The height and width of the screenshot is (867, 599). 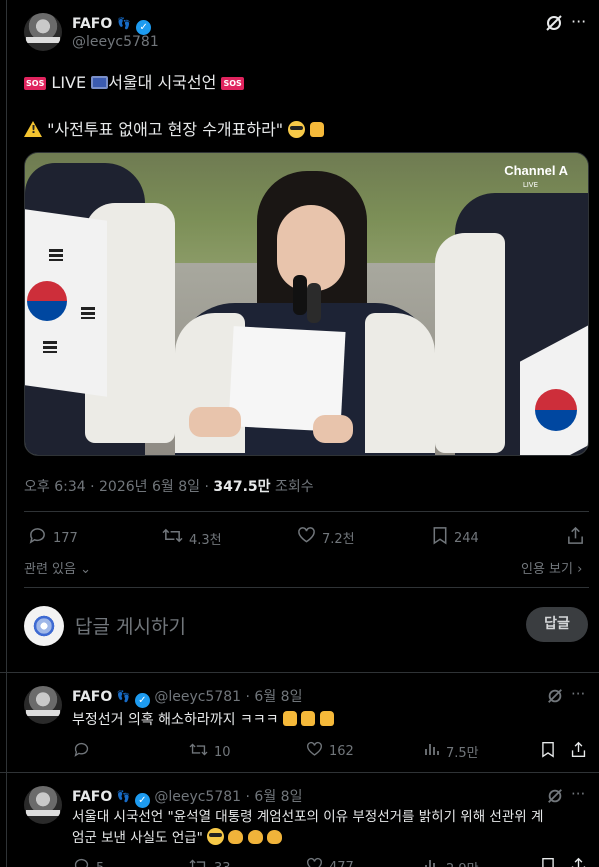 I want to click on share-icon, so click(x=575, y=538).